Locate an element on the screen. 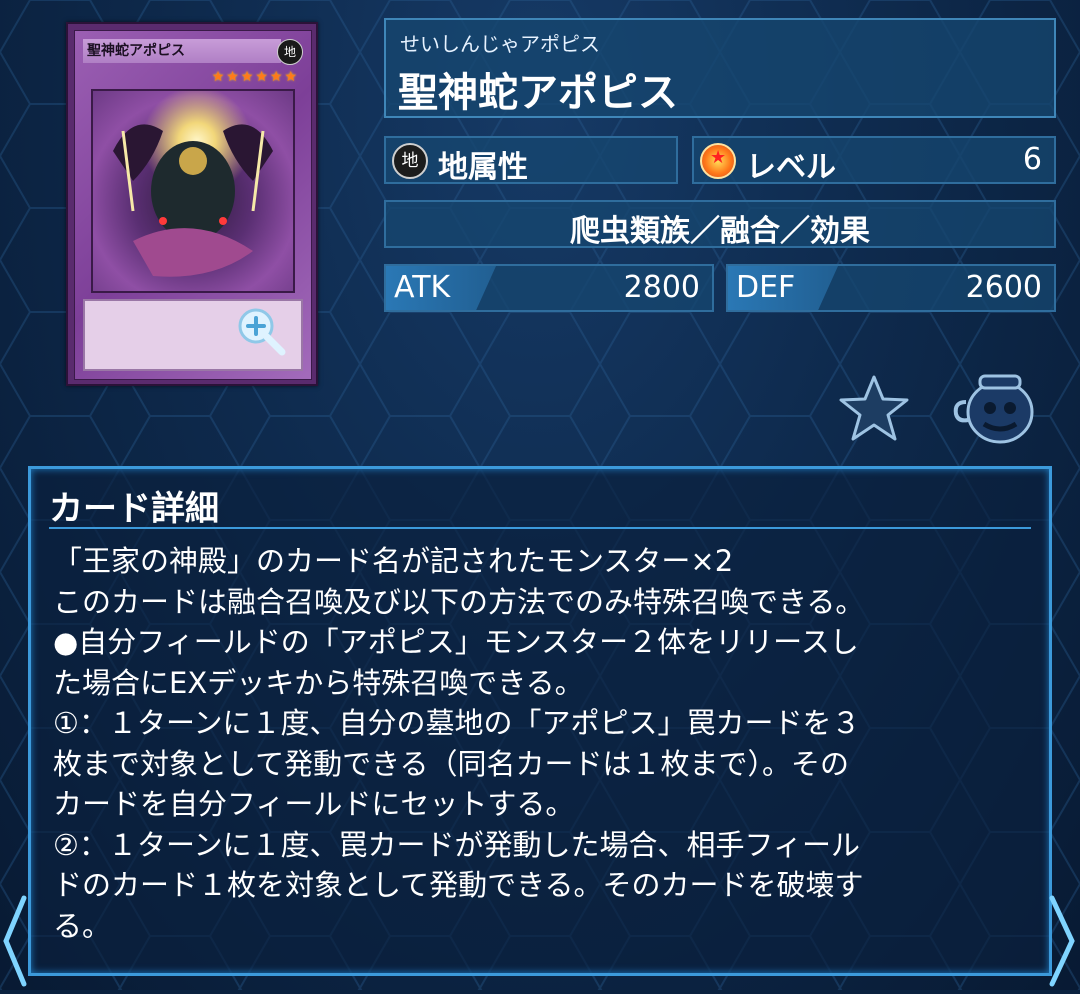 The image size is (1080, 994). card-artwork is located at coordinates (193, 191).